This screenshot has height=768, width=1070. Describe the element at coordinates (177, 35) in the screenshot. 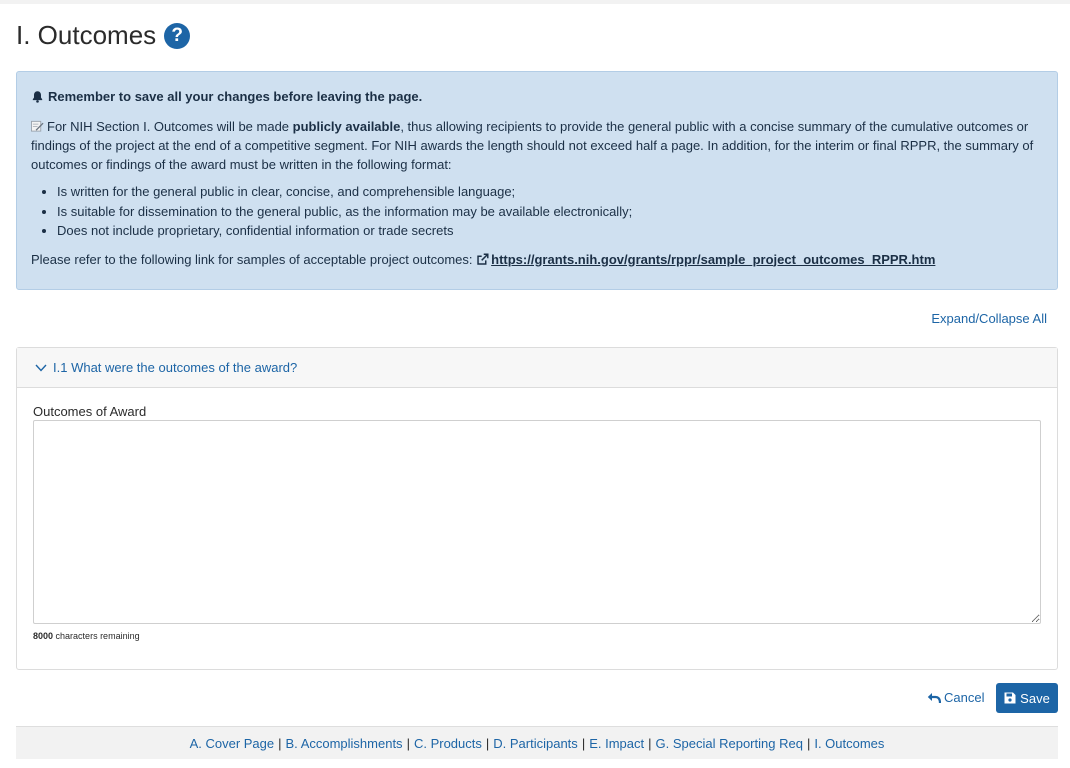

I see `help-icon: ?` at that location.